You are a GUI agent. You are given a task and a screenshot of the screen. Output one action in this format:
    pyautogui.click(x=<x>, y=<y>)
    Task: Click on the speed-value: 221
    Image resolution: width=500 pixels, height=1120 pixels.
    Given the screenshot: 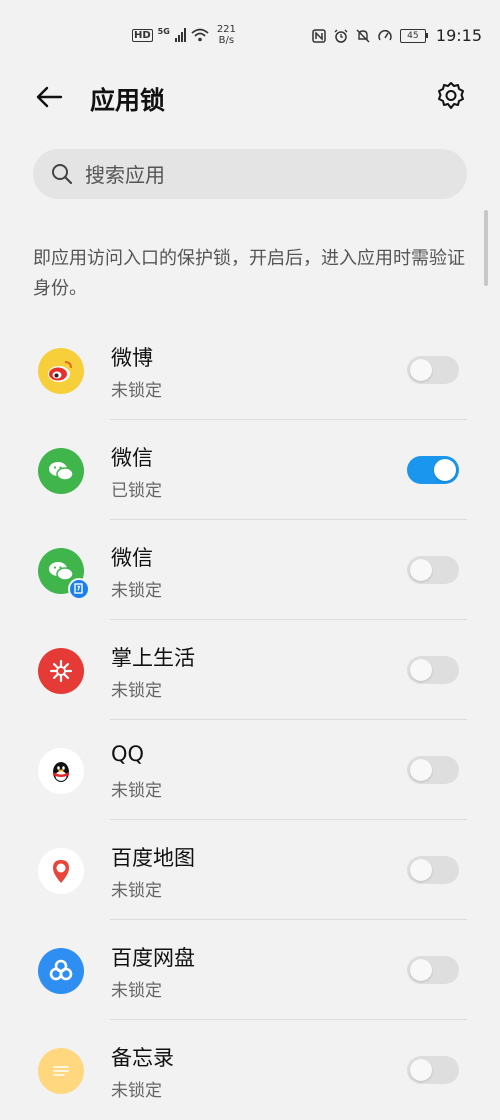 What is the action you would take?
    pyautogui.click(x=226, y=29)
    